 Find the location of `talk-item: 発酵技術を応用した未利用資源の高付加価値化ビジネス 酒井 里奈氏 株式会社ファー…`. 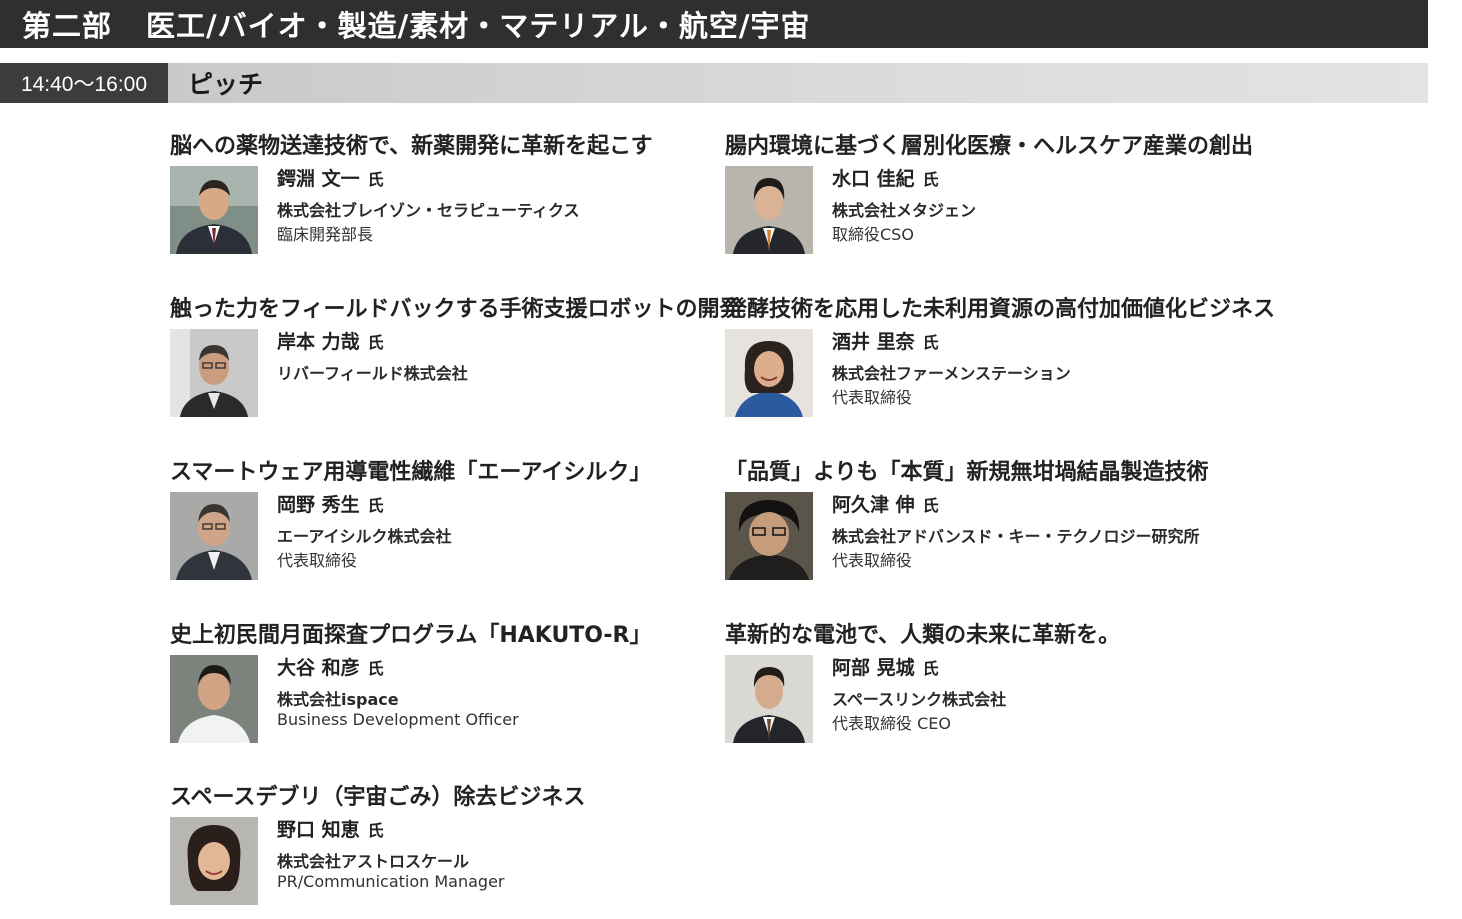

talk-item: 発酵技術を応用した未利用資源の高付加価値化ビジネス 酒井 里奈氏 株式会社ファー… is located at coordinates (1025, 361).